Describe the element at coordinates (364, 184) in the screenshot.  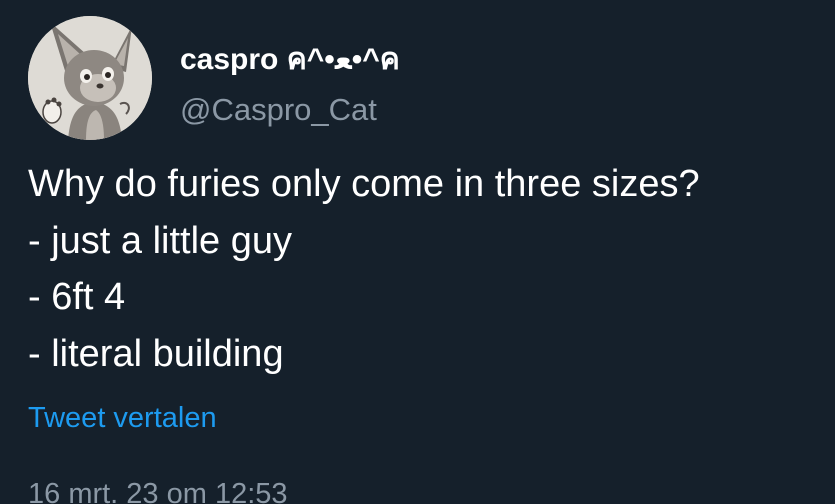
I see `tweet-text-line: Why do furies only come in three sizes?` at that location.